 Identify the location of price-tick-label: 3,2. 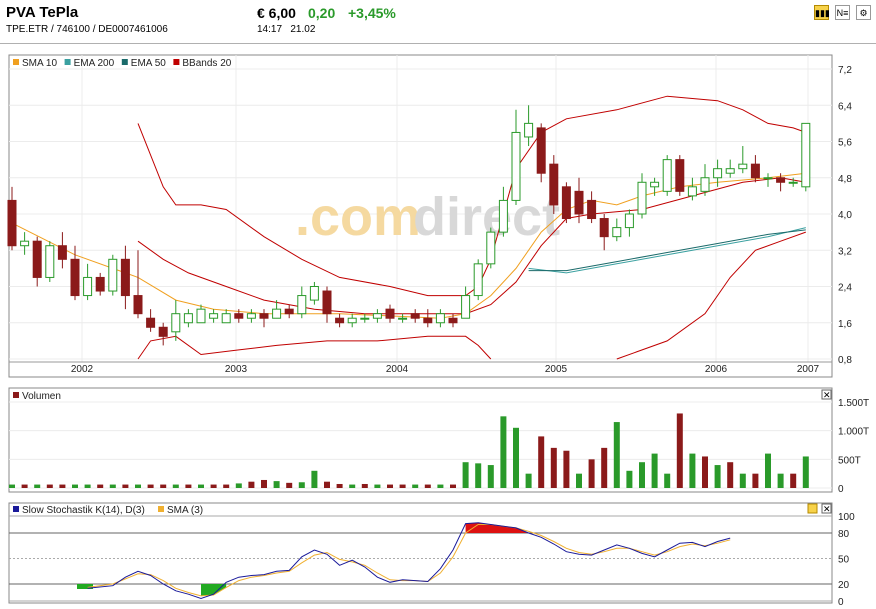
(845, 251).